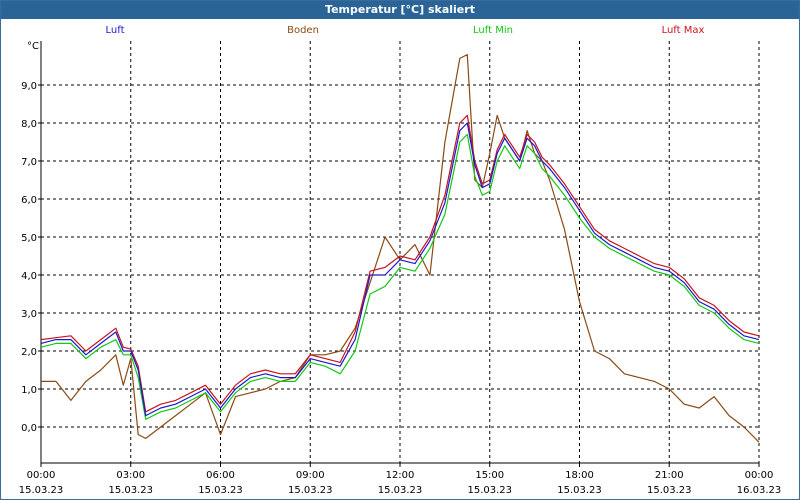 Image resolution: width=800 pixels, height=500 pixels. Describe the element at coordinates (579, 475) in the screenshot. I see `x-tick-label-time: 18:00` at that location.